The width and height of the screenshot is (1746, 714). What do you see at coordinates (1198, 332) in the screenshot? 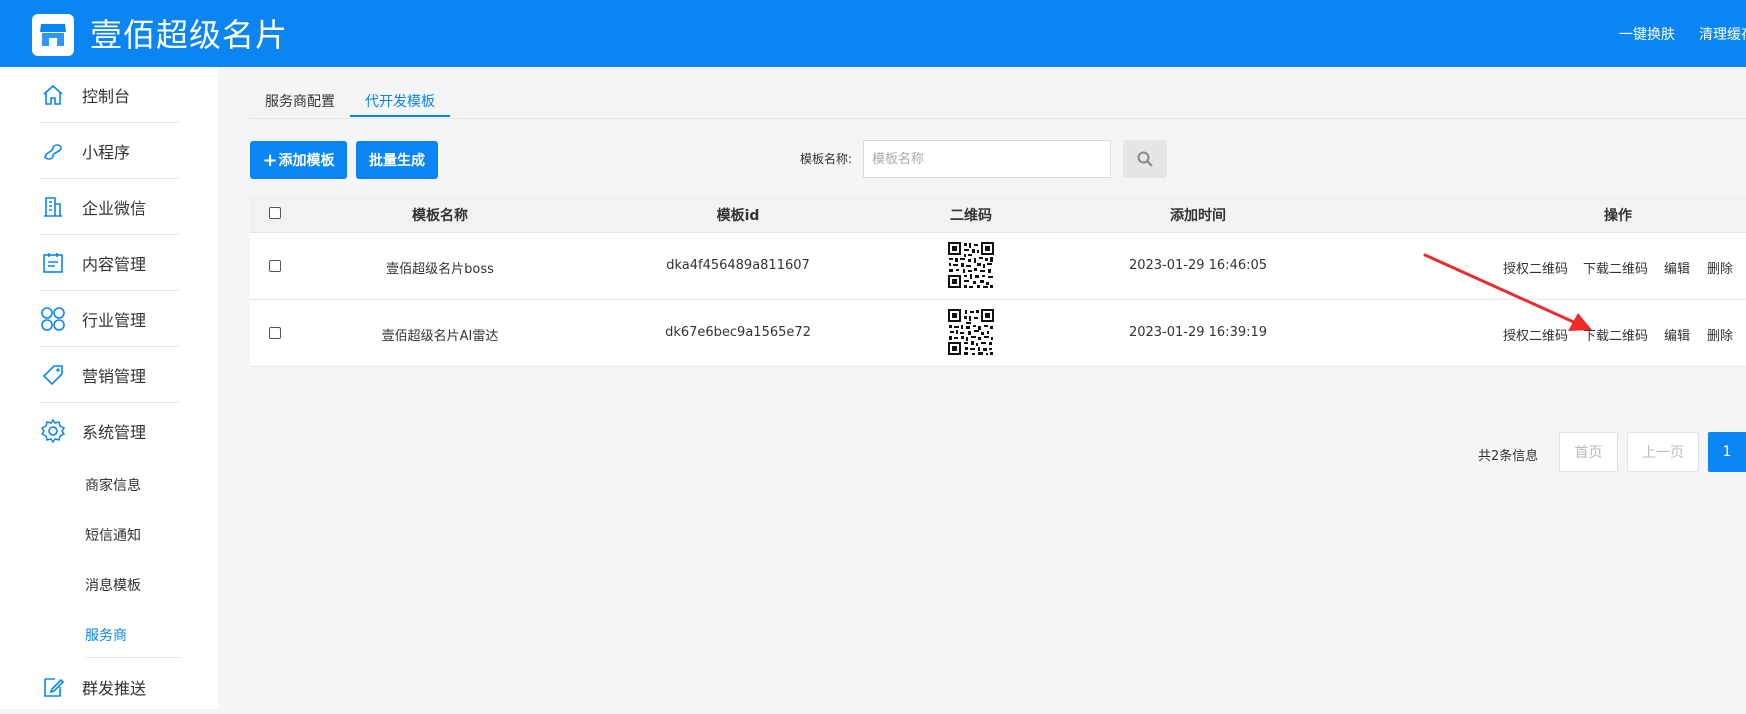
I see `added-time-cell: 2023-01-29 16:39:19` at bounding box center [1198, 332].